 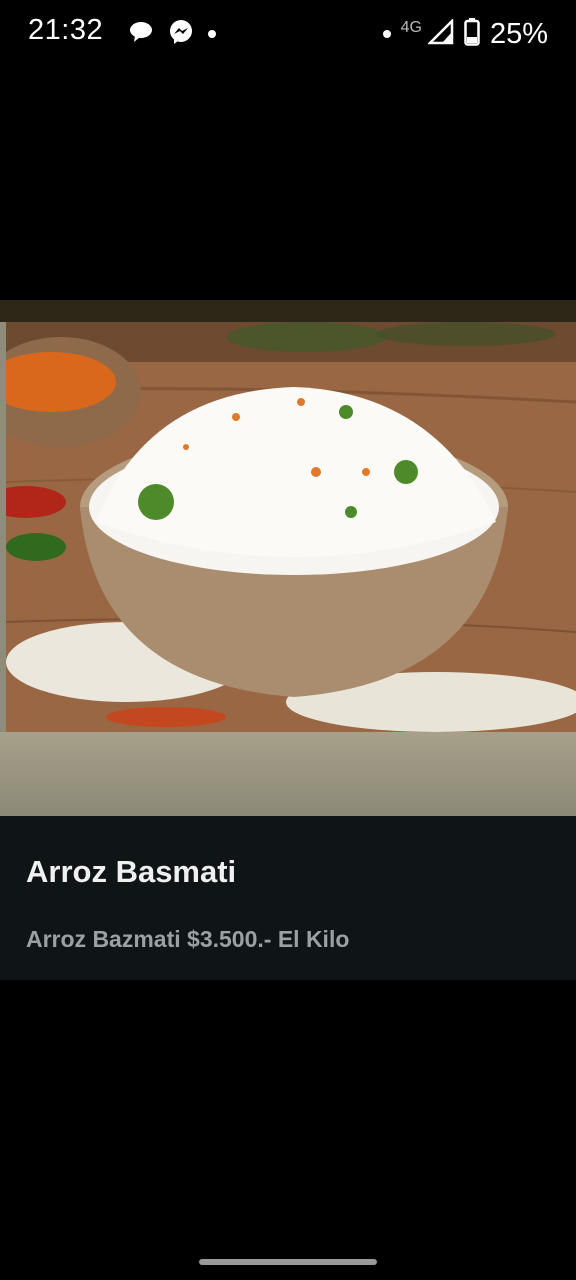 What do you see at coordinates (212, 34) in the screenshot?
I see `notification-dot-icon` at bounding box center [212, 34].